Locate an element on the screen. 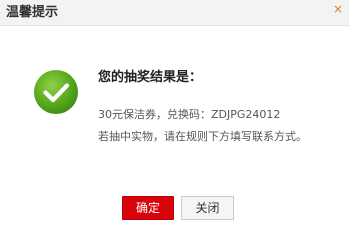 The image size is (349, 240). result-heading: 您的抽奖结果是： is located at coordinates (150, 77).